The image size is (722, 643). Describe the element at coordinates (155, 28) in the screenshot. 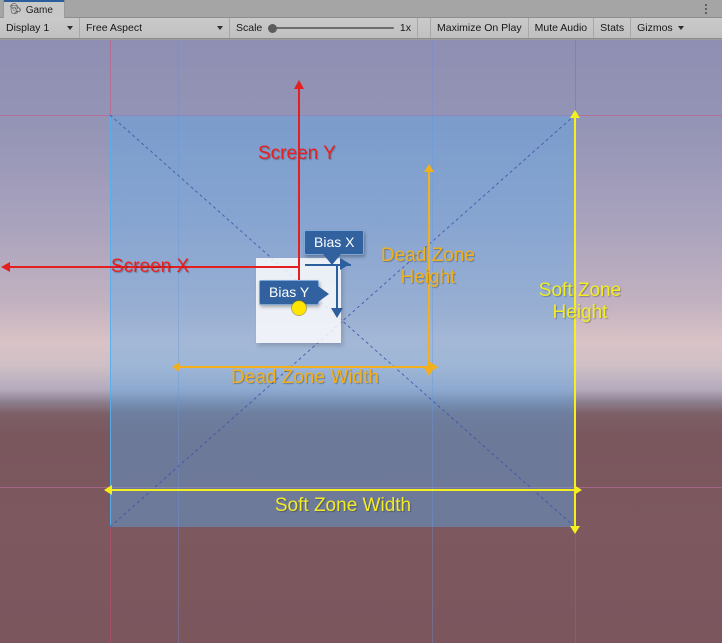

I see `aspect-ratio-dropdown: Free Aspect` at that location.